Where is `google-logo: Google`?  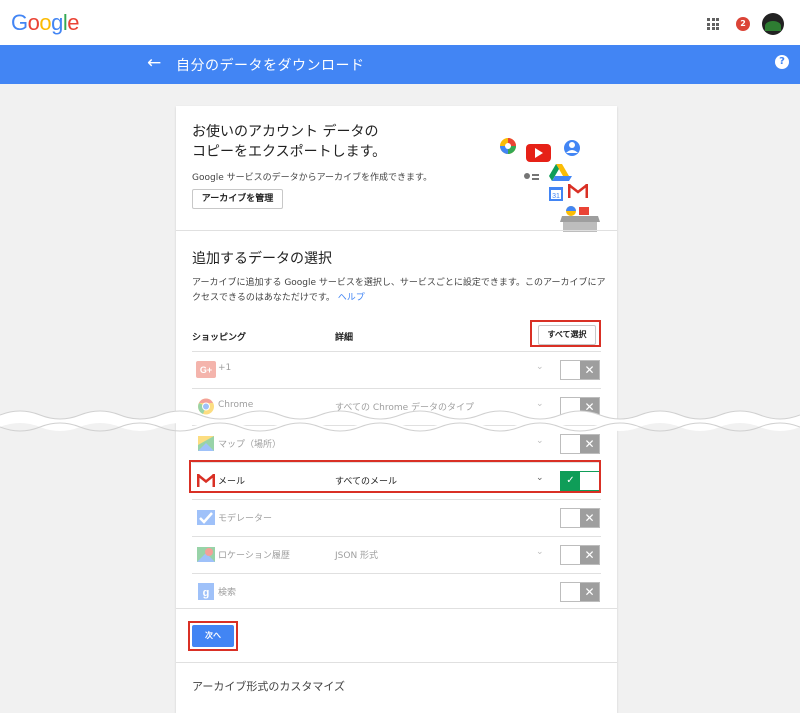
google-logo: Google is located at coordinates (45, 23).